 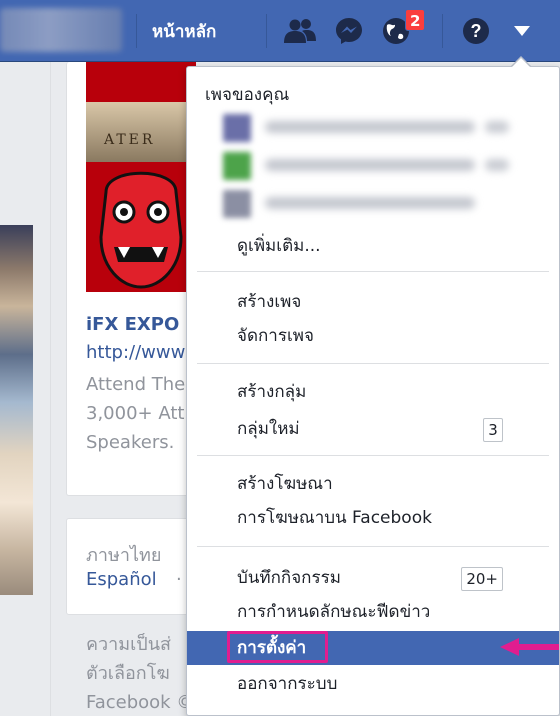 I want to click on news-feed-preferences: การกำหนดลักษณะฟีดข่าว, so click(x=373, y=612).